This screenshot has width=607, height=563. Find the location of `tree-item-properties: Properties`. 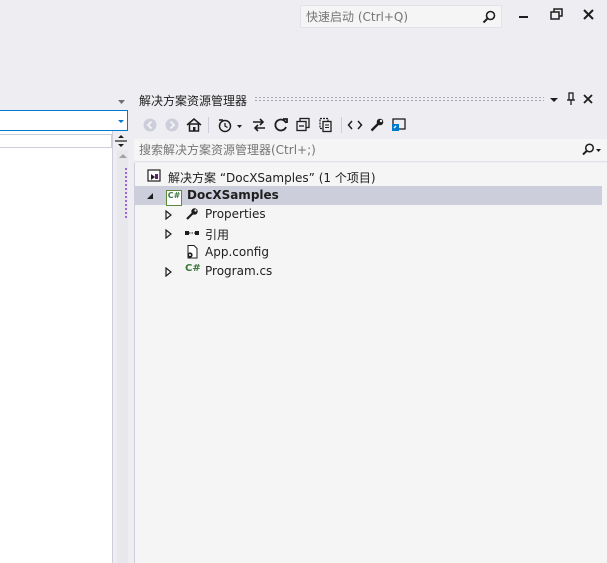

tree-item-properties: Properties is located at coordinates (368, 214).